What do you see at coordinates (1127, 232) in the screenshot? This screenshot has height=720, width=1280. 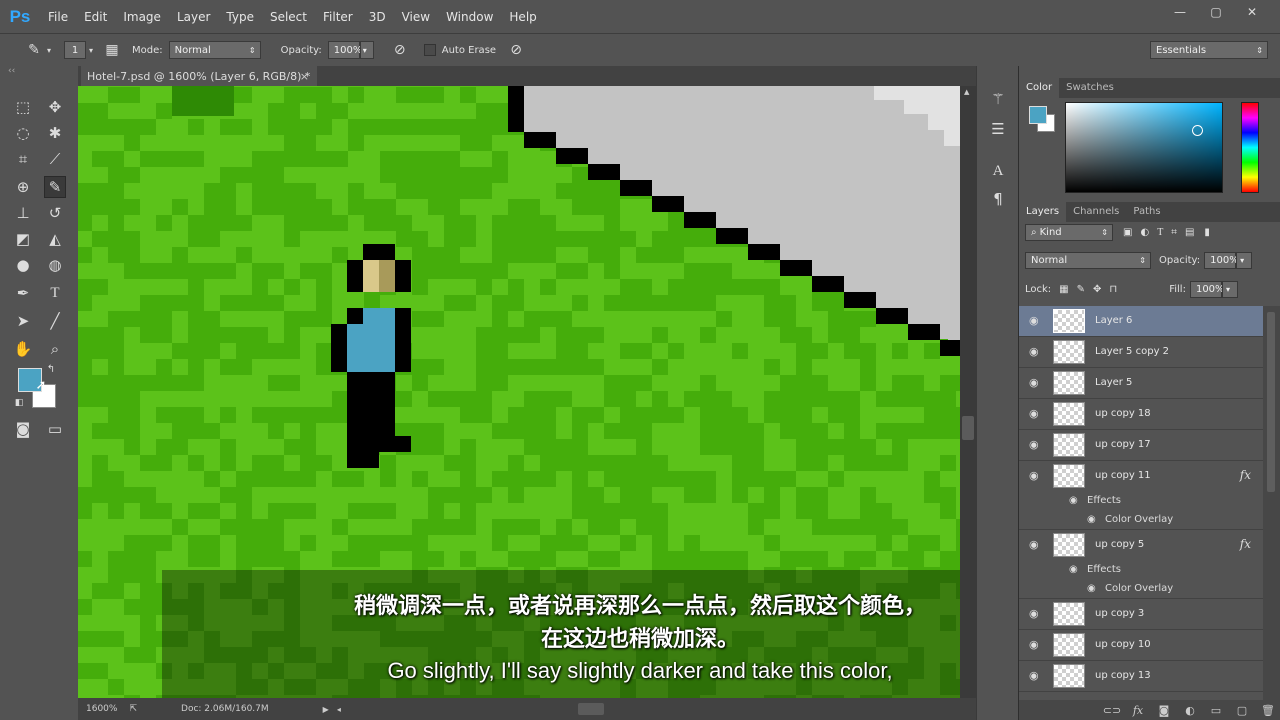 I see `filter-pixel-icon: ▣` at bounding box center [1127, 232].